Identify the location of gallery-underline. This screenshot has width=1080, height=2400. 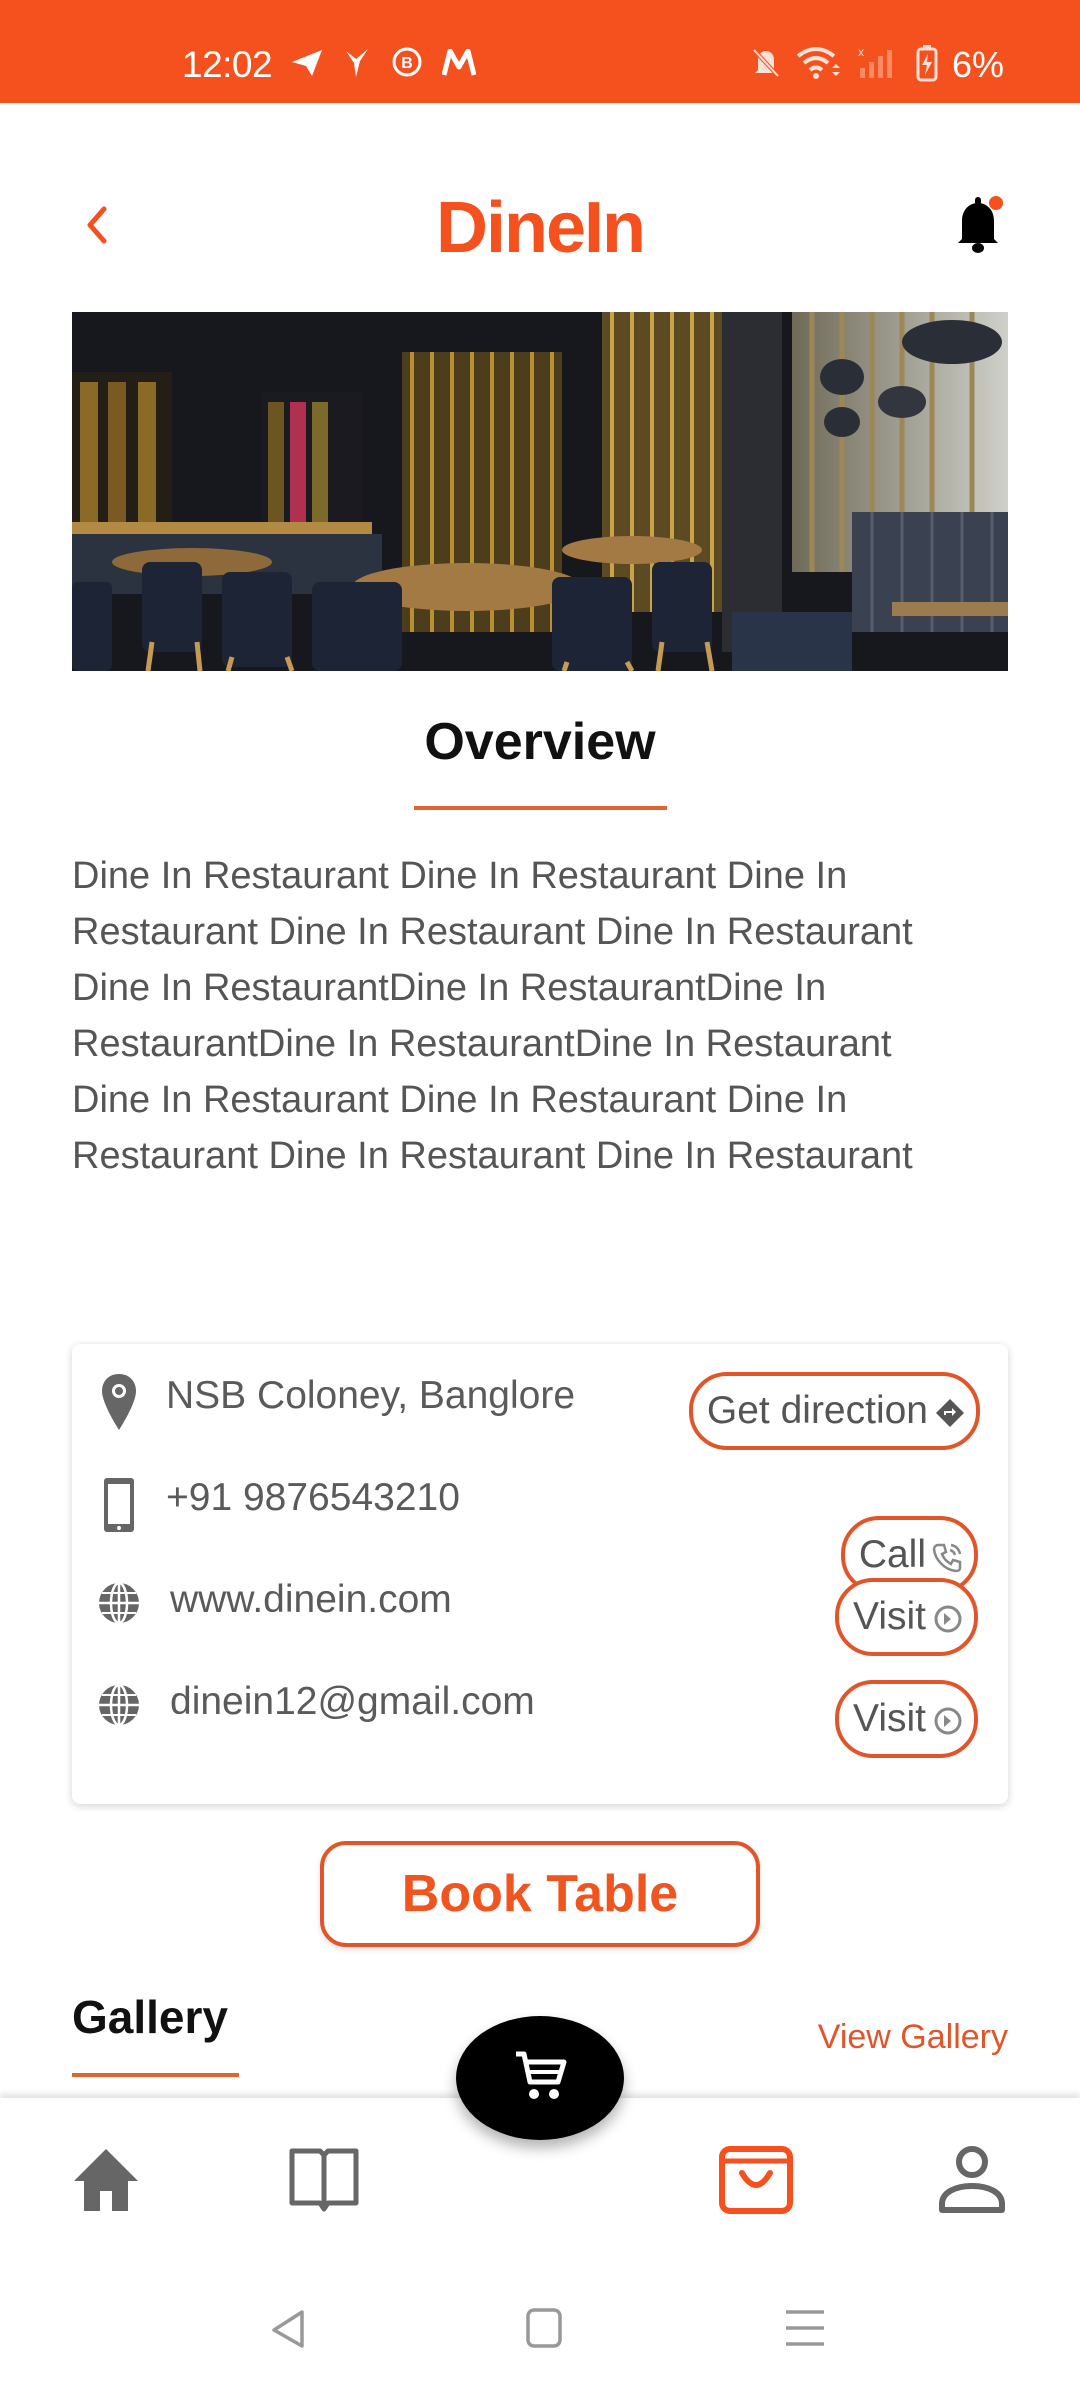
(155, 2075).